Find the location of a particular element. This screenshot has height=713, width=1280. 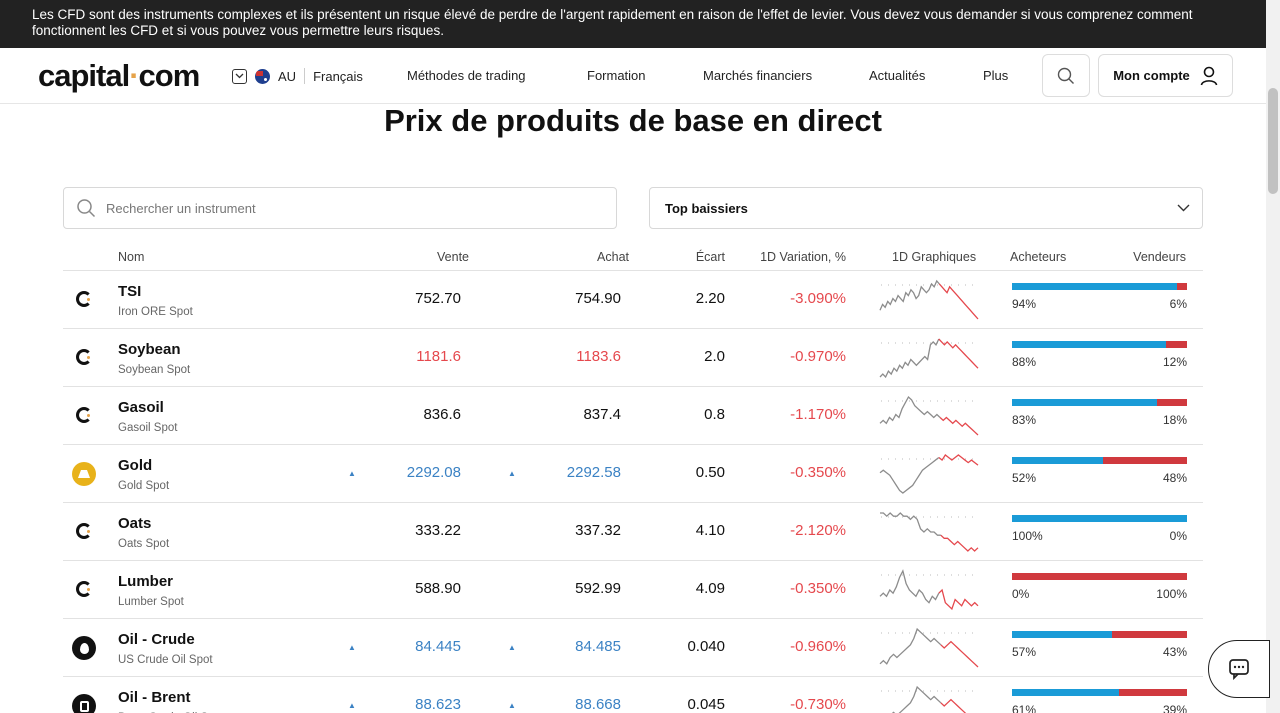

column-header-chart: 1D Graphiques is located at coordinates (934, 257).